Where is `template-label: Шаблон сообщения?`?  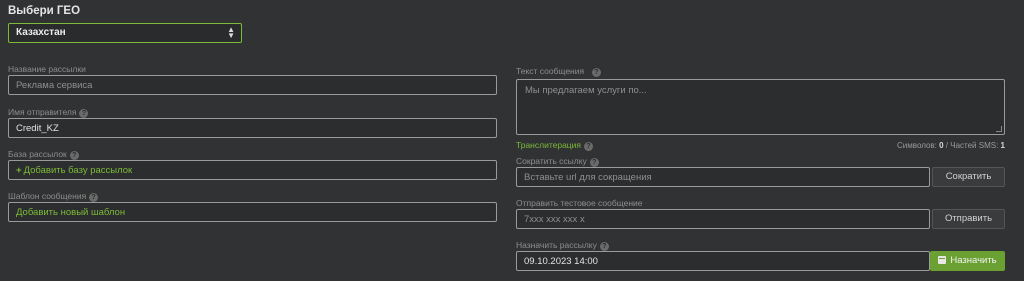 template-label: Шаблон сообщения? is located at coordinates (53, 196).